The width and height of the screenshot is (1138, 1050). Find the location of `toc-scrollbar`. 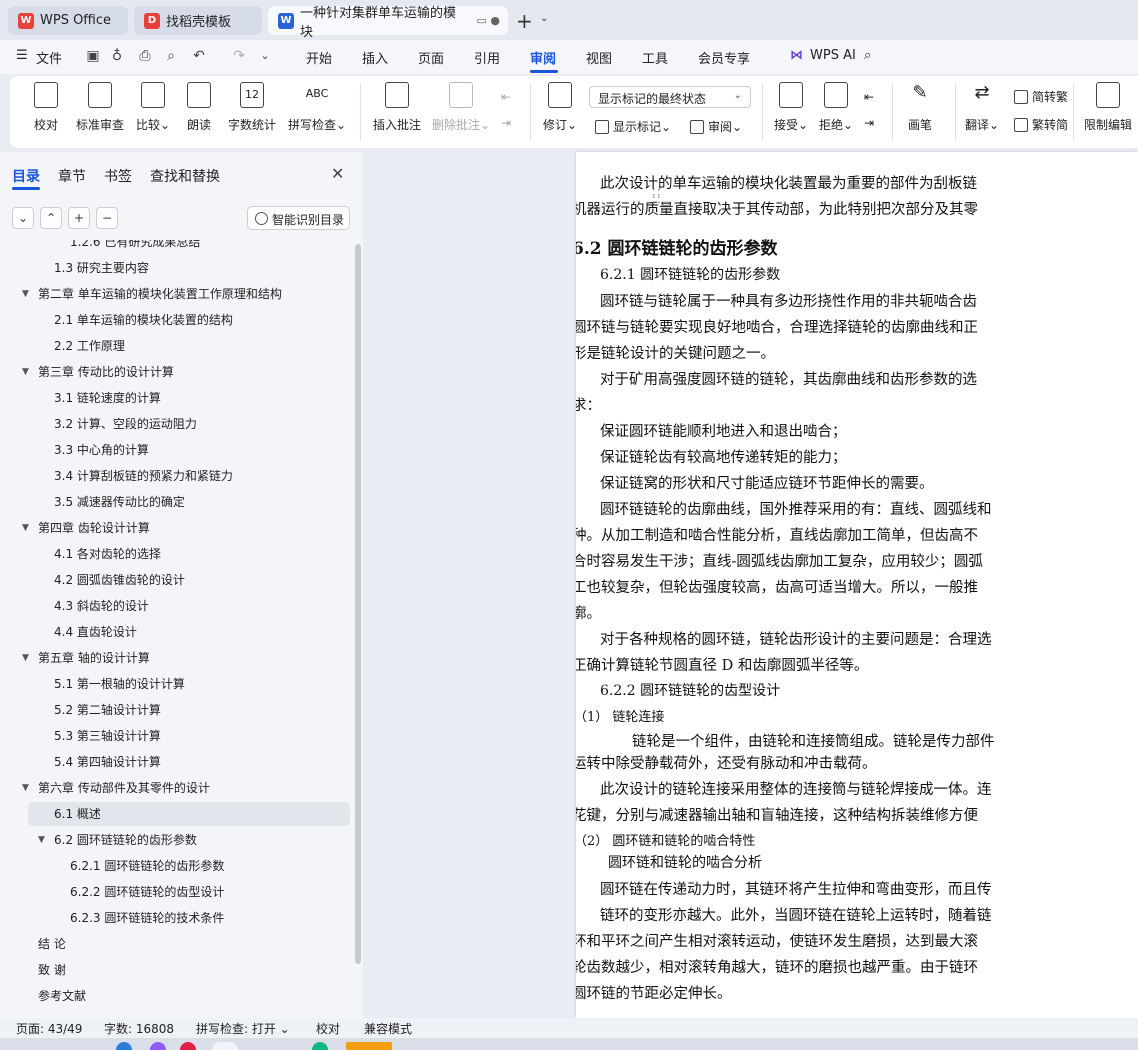

toc-scrollbar is located at coordinates (358, 629).